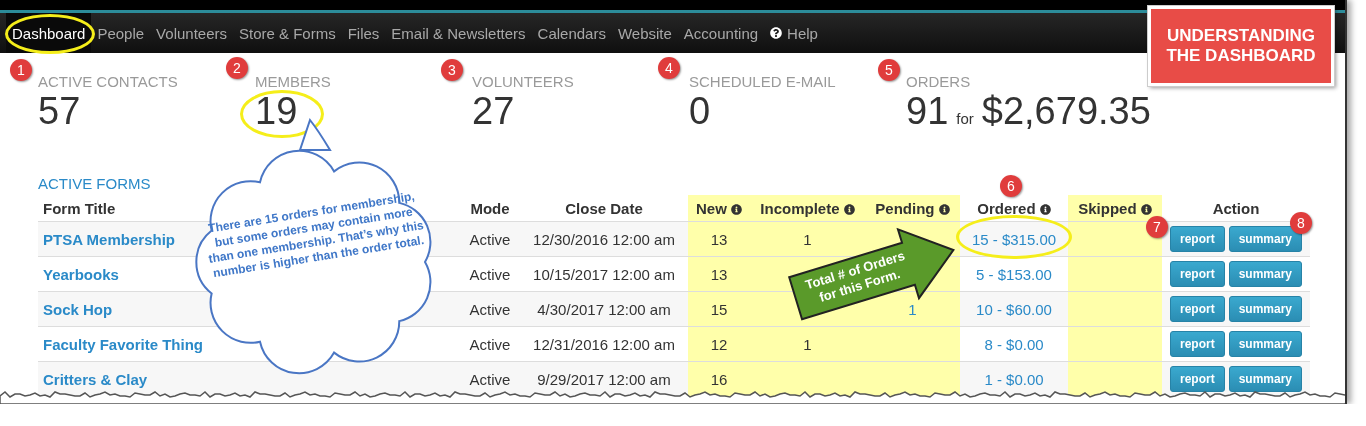 The image size is (1366, 426). I want to click on table-cell: 10/15/2017 12:00 am, so click(604, 274).